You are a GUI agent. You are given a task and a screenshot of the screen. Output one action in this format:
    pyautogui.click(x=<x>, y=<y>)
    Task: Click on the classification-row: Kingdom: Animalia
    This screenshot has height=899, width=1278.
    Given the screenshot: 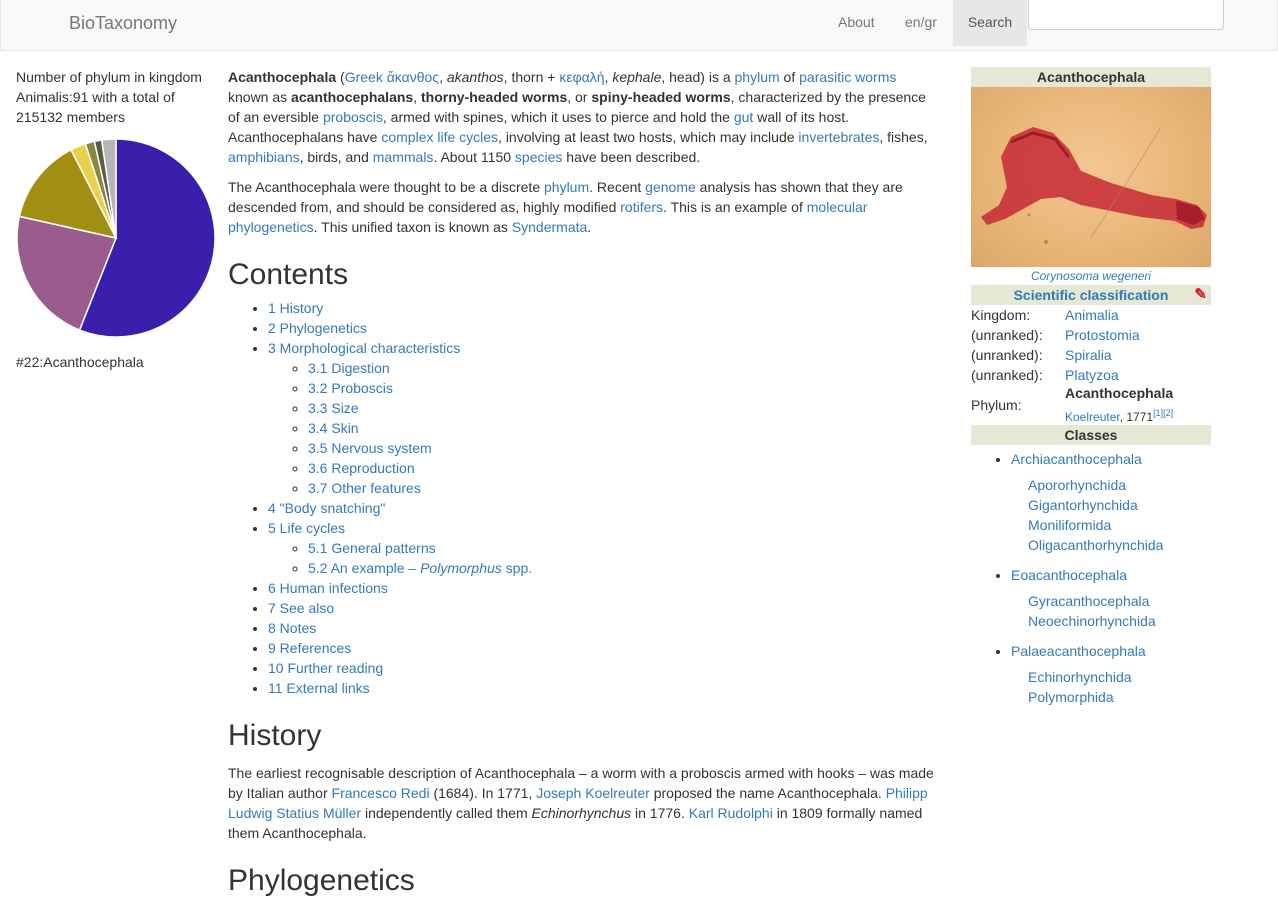 What is the action you would take?
    pyautogui.click(x=1091, y=315)
    